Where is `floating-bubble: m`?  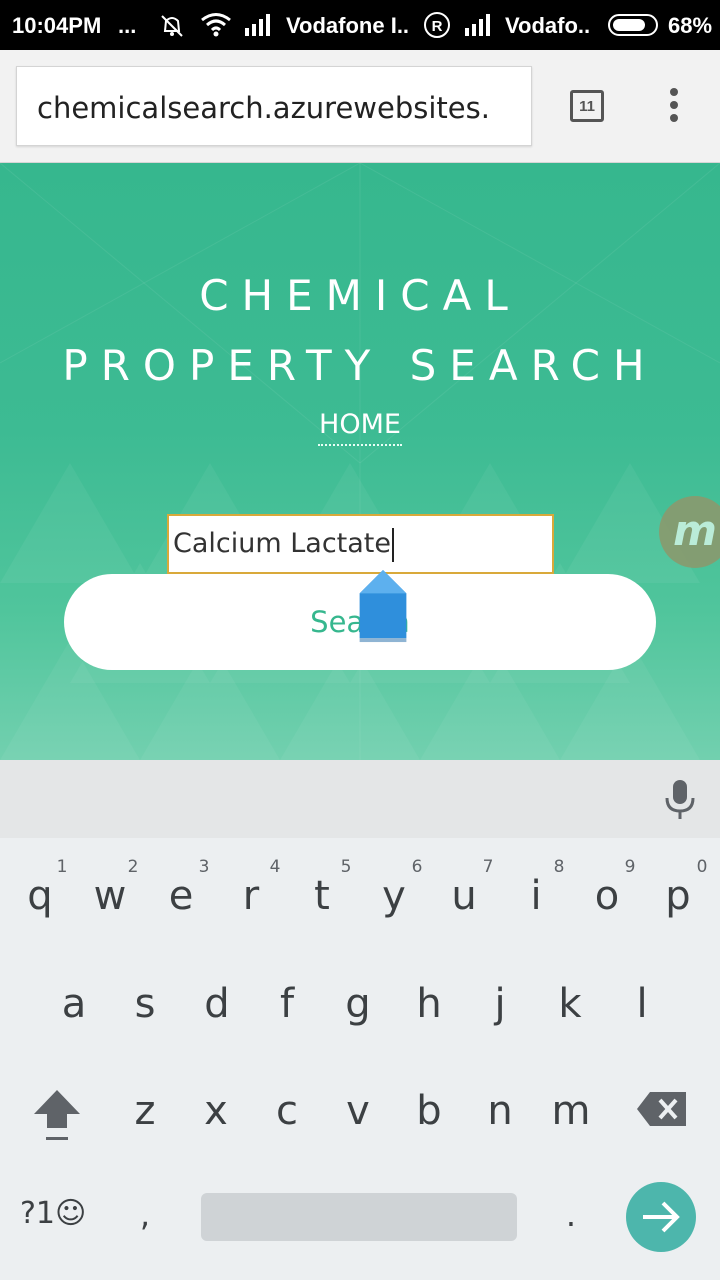 floating-bubble: m is located at coordinates (689, 532).